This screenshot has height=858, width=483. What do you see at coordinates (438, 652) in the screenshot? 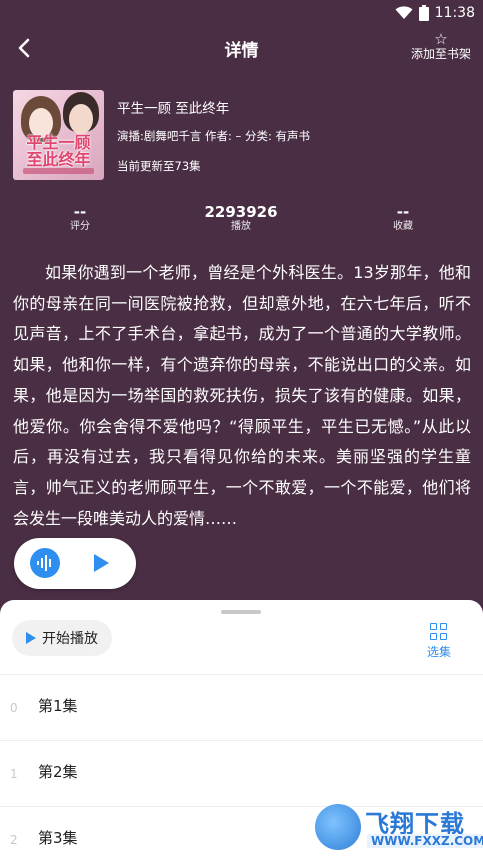
I see `select-episode-label: 选集` at bounding box center [438, 652].